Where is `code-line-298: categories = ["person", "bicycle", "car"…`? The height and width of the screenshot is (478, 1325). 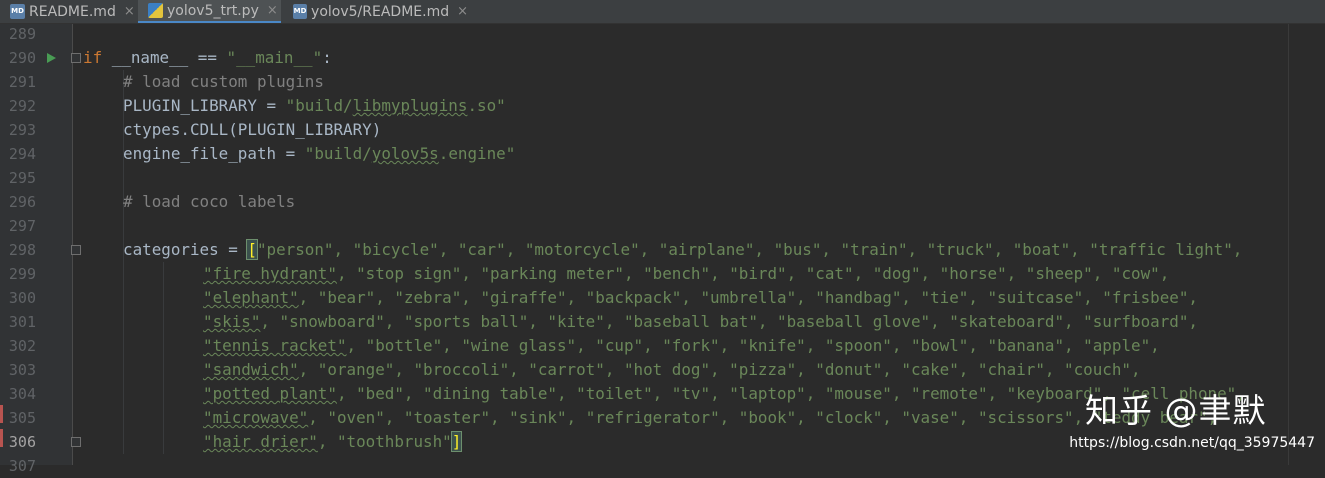 code-line-298: categories = ["person", "bicycle", "car"… is located at coordinates (682, 250).